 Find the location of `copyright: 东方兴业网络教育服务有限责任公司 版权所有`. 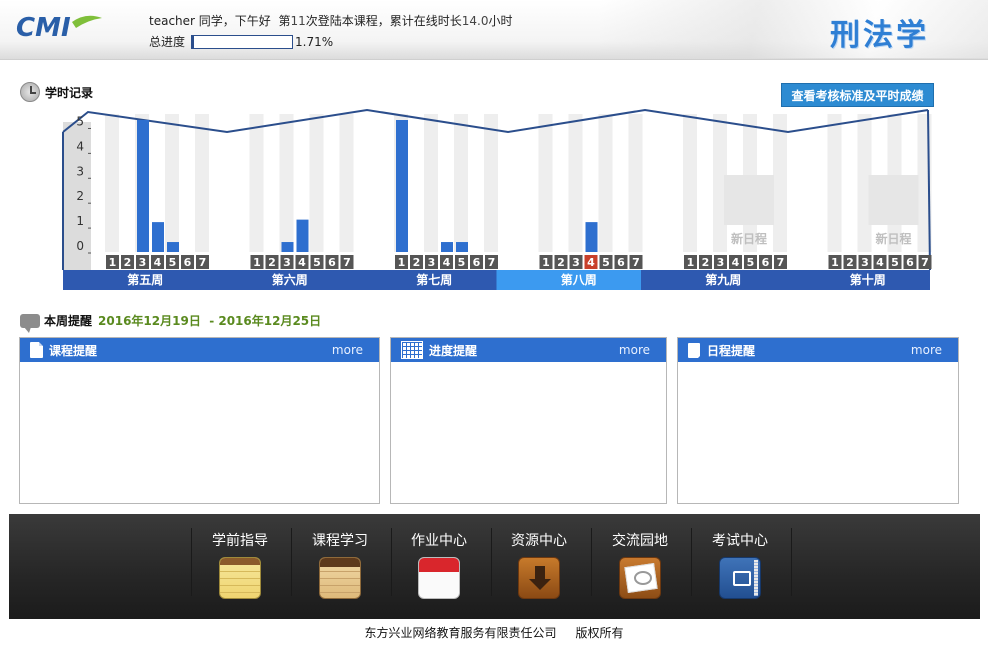

copyright: 东方兴业网络教育服务有限责任公司 版权所有 is located at coordinates (494, 632).